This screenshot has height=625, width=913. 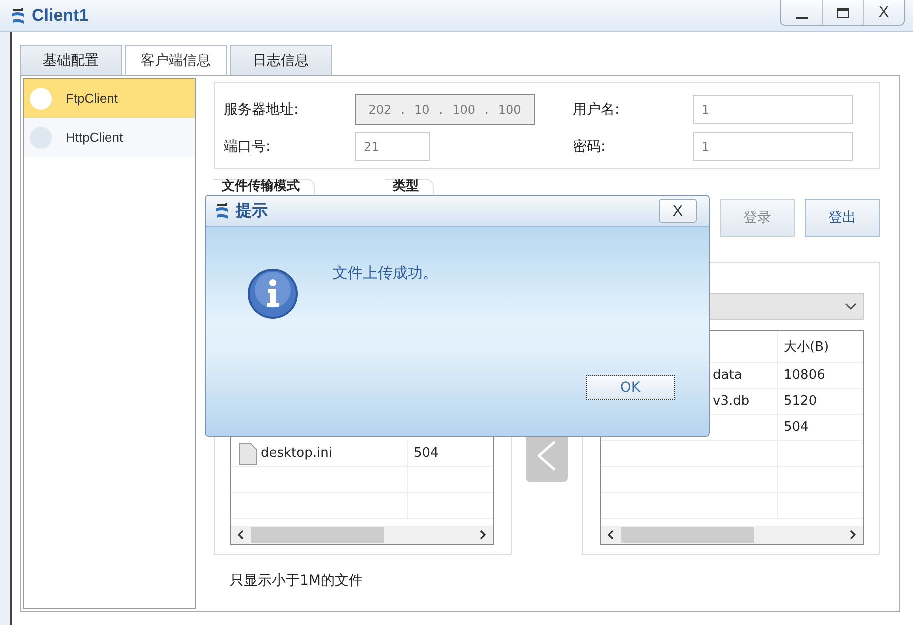 I want to click on file-name-cell: desktop.ini, so click(x=319, y=453).